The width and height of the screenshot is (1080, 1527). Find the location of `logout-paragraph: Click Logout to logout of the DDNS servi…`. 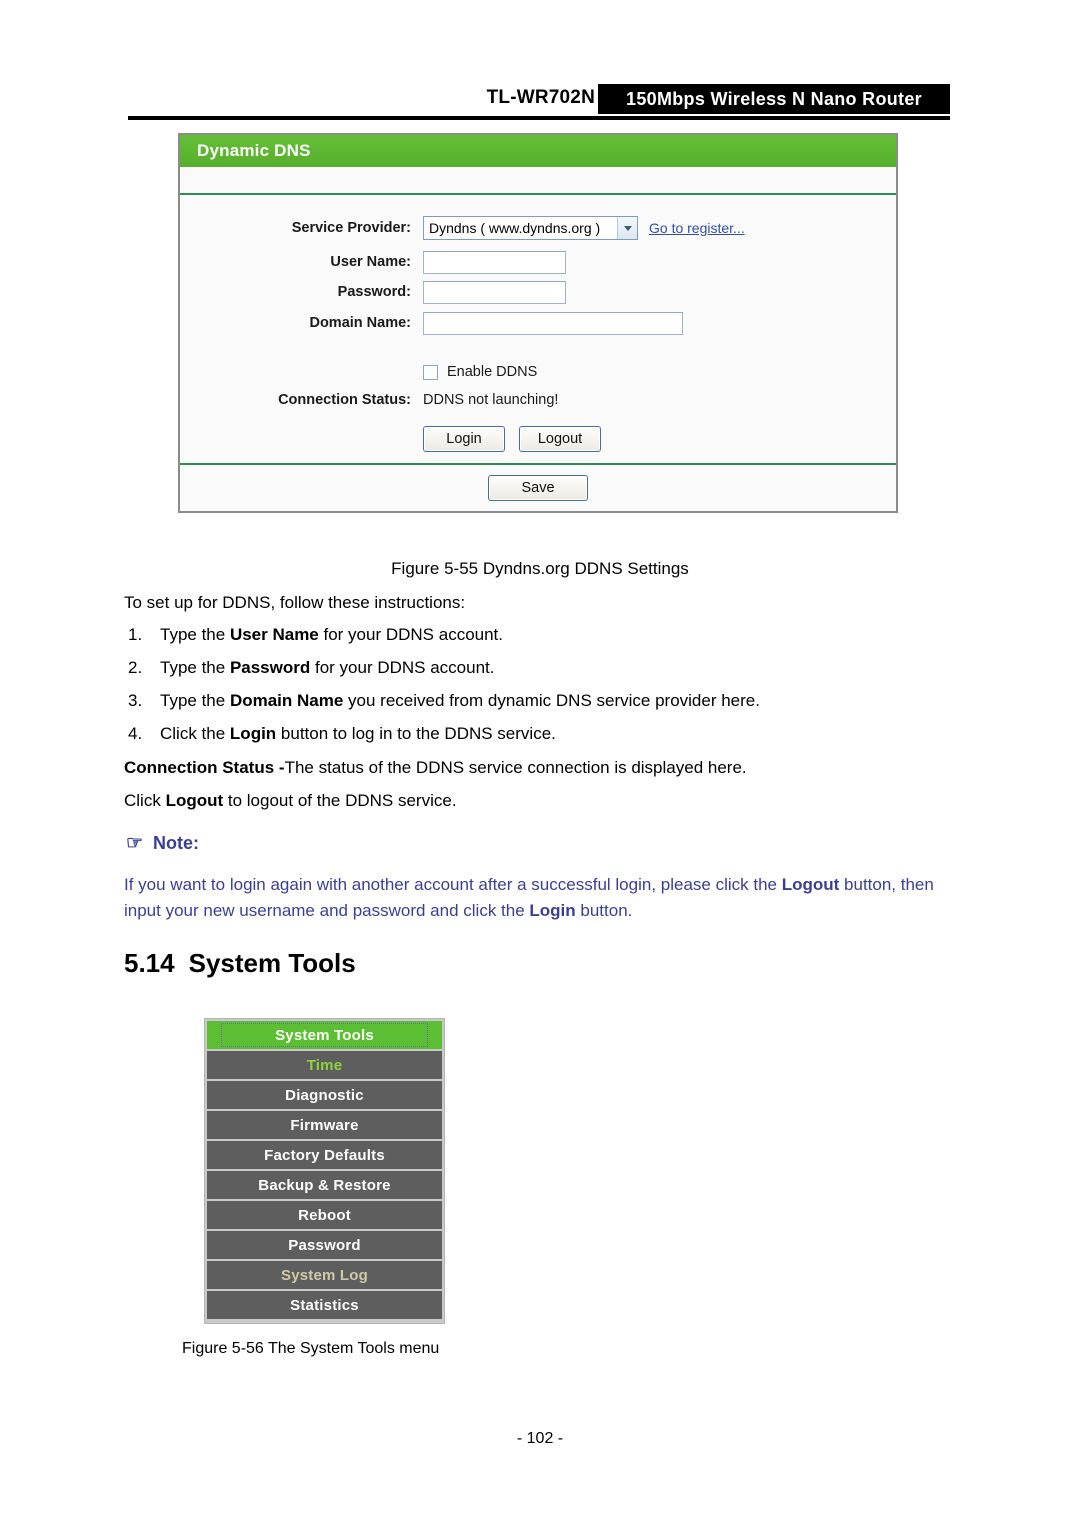

logout-paragraph: Click Logout to logout of the DDNS servi… is located at coordinates (290, 800).